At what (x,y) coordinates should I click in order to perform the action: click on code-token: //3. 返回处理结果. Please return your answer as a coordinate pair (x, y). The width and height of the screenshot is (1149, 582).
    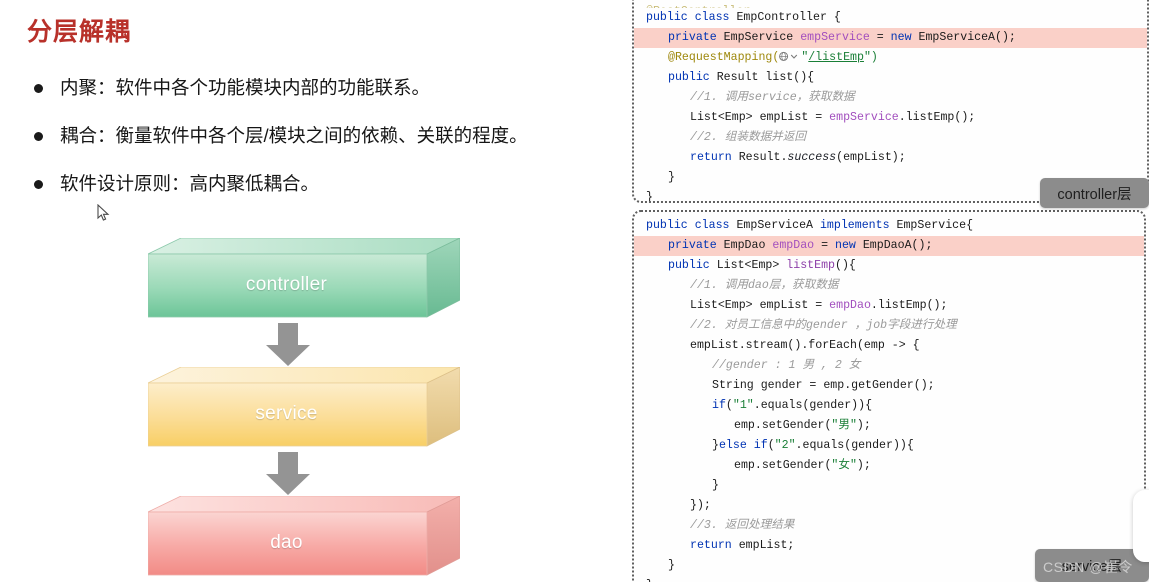
    Looking at the image, I should click on (742, 525).